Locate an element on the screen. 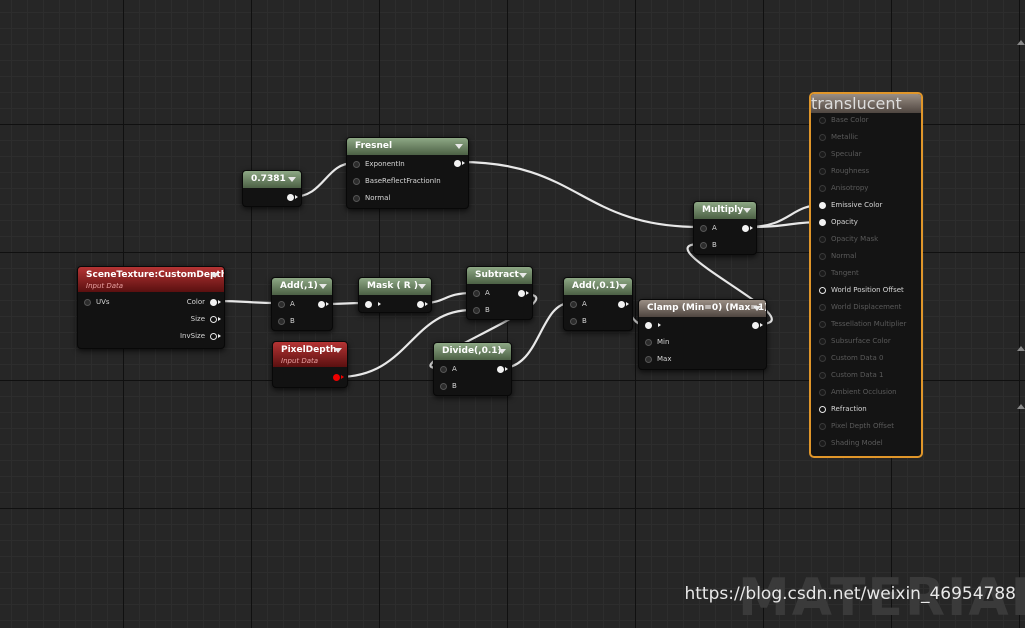  material-input-tangent: Tangent is located at coordinates (839, 273).